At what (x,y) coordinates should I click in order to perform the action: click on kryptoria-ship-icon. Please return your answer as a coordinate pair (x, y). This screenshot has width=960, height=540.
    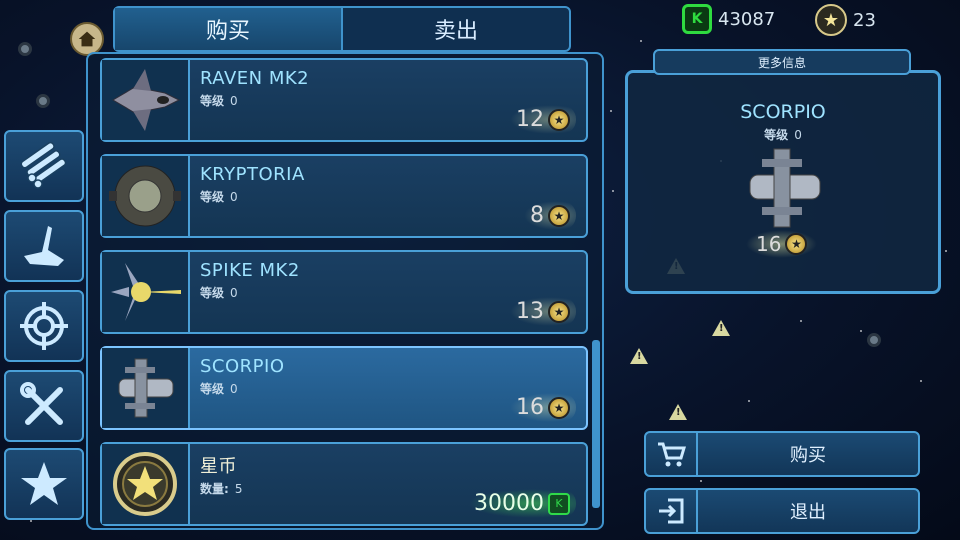
    Looking at the image, I should click on (145, 196).